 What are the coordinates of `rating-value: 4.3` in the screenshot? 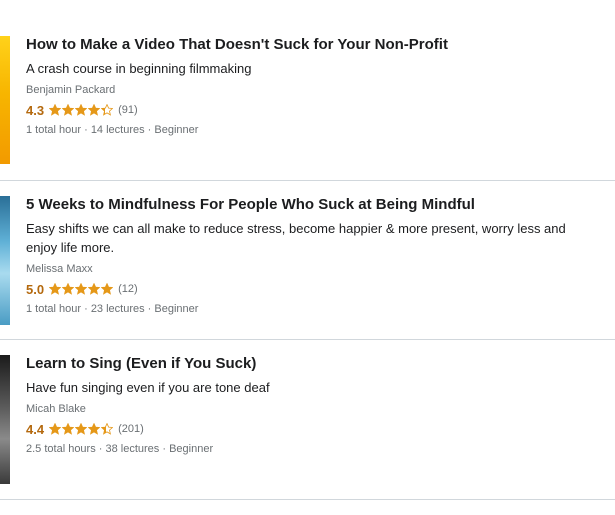 It's located at (35, 110).